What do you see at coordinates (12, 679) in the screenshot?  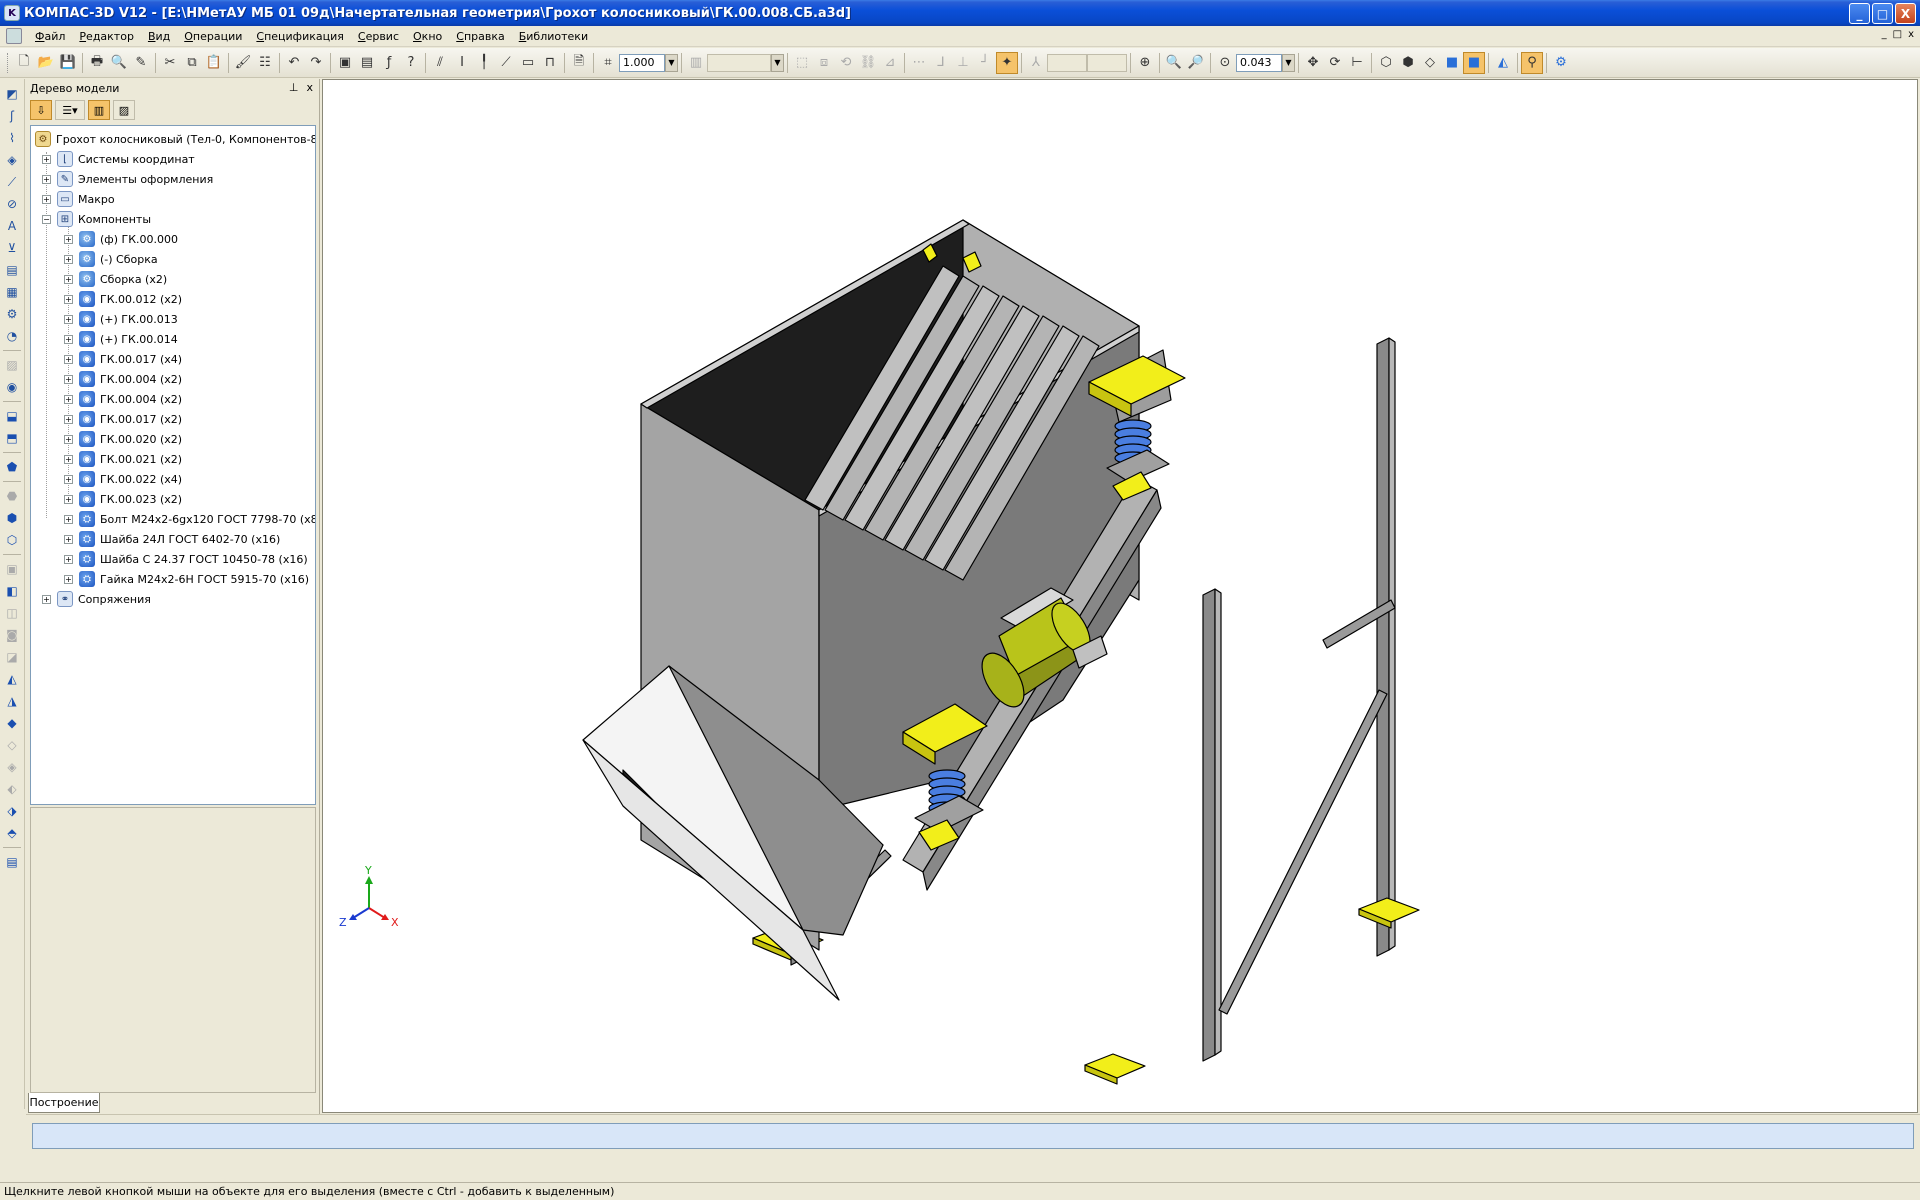 I see `fillet-icon: ◭` at bounding box center [12, 679].